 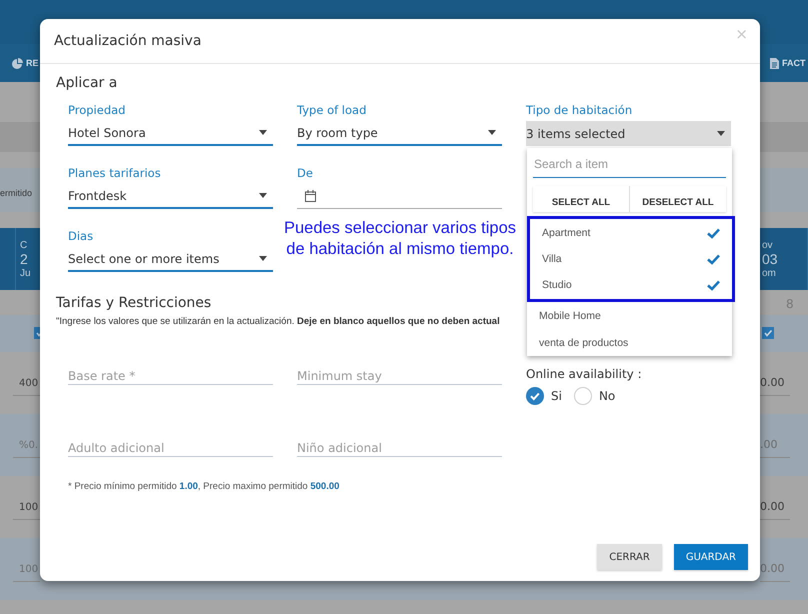 What do you see at coordinates (144, 259) in the screenshot?
I see `select-value: Select one or more items` at bounding box center [144, 259].